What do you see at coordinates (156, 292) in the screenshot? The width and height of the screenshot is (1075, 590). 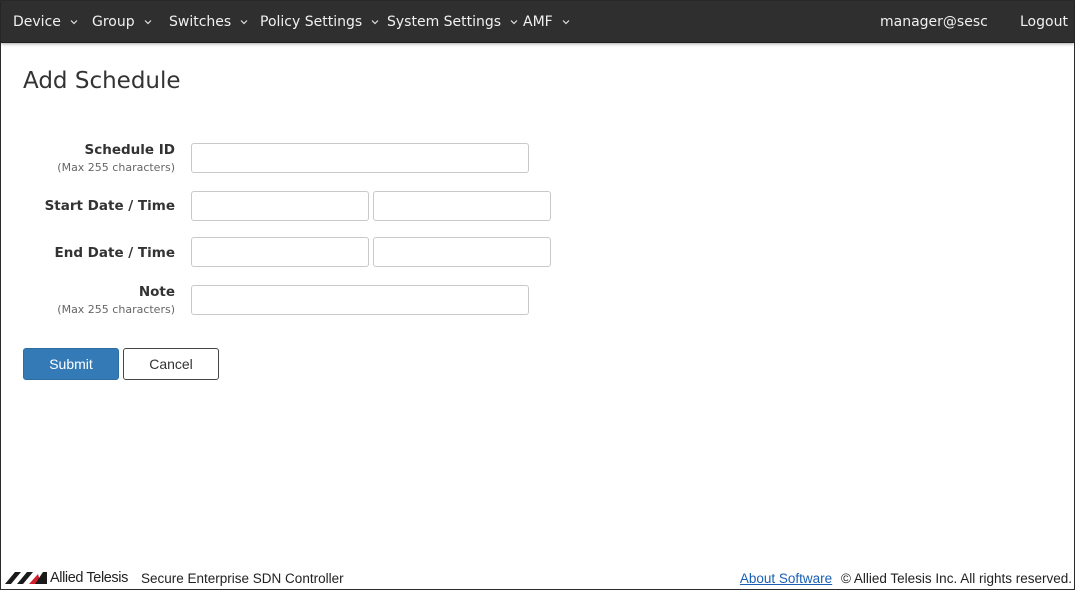 I see `note-label: Note` at bounding box center [156, 292].